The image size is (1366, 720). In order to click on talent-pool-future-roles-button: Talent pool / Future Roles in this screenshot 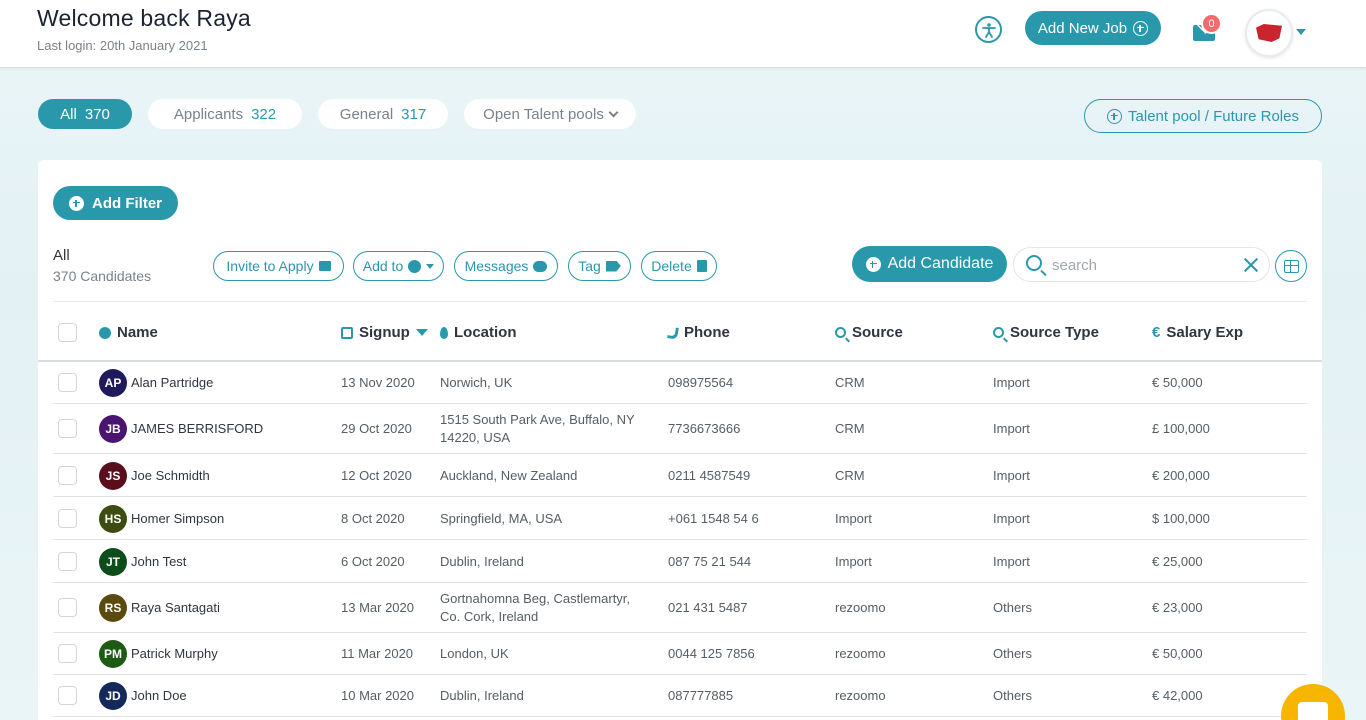, I will do `click(1203, 116)`.